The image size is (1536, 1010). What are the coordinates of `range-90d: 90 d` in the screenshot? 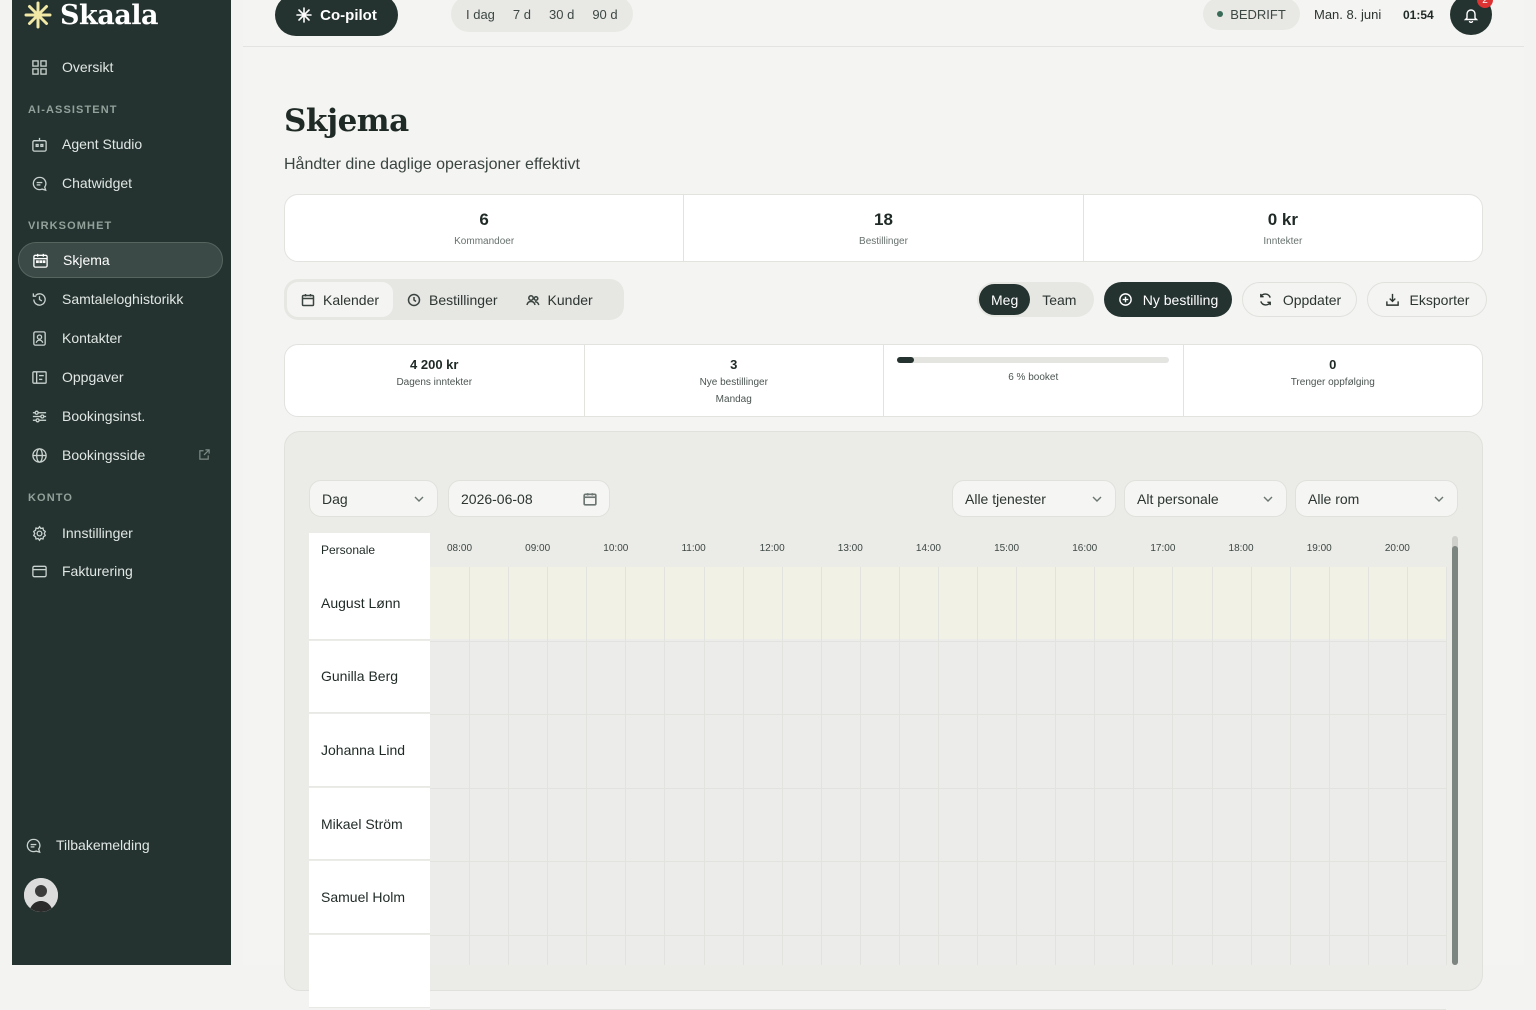 It's located at (604, 14).